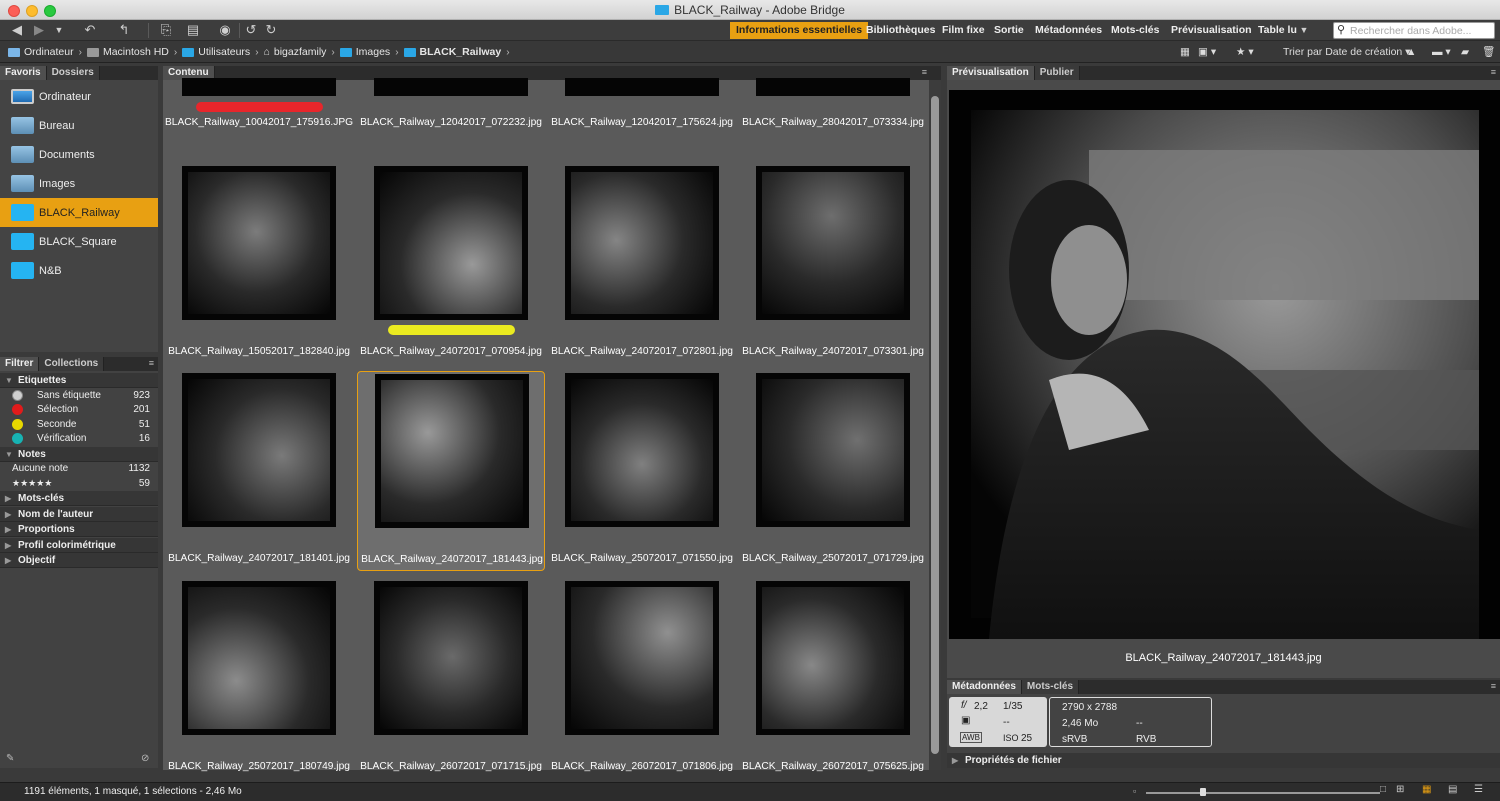  Describe the element at coordinates (991, 73) in the screenshot. I see `tab-preview: Prévisualisation` at that location.